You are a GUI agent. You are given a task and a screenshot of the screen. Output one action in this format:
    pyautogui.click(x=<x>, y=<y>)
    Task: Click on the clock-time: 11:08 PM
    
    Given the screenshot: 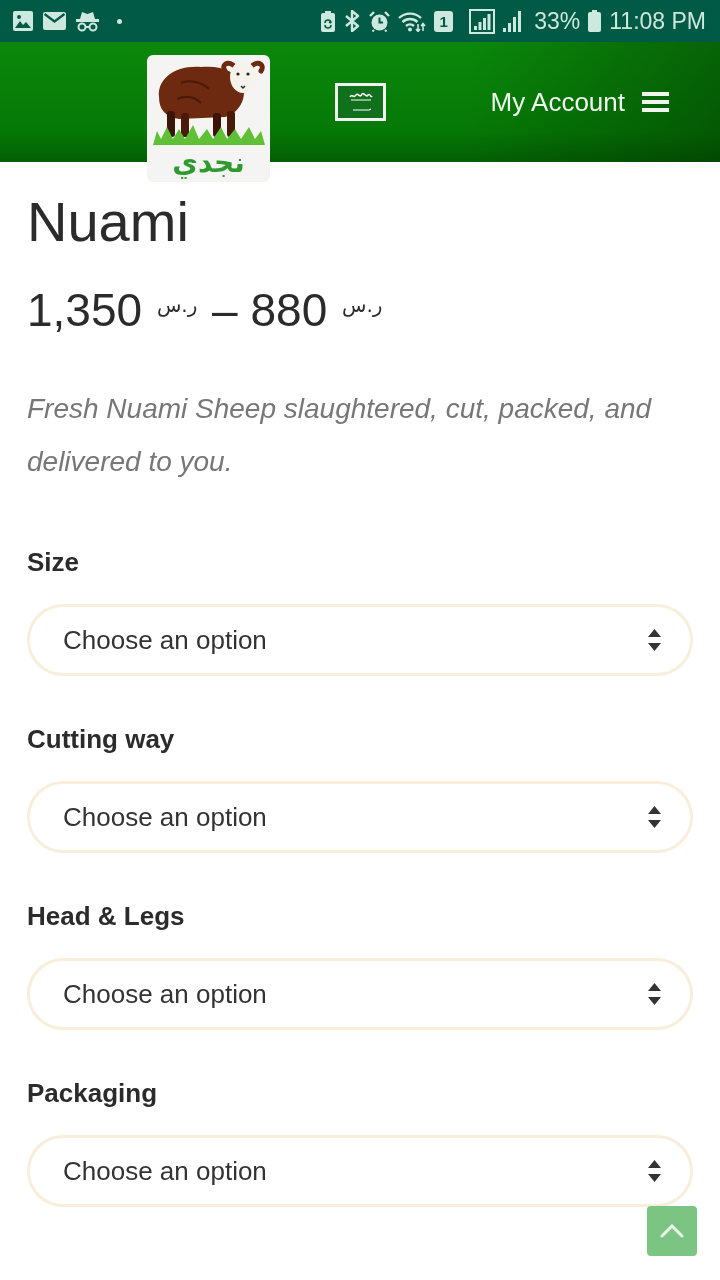 What is the action you would take?
    pyautogui.click(x=657, y=21)
    